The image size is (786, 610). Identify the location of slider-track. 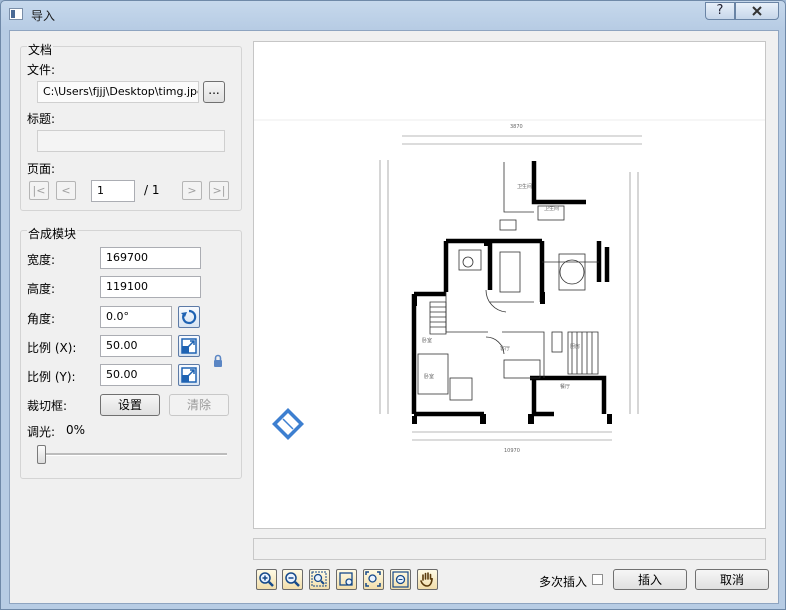
(132, 454).